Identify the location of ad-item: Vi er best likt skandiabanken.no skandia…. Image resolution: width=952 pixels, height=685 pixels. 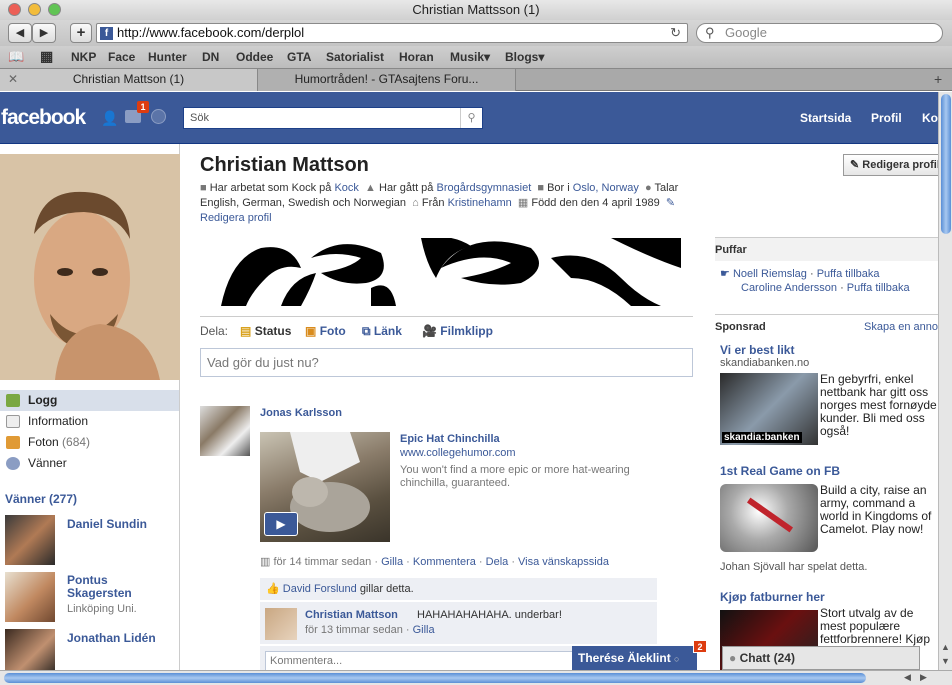
(830, 397).